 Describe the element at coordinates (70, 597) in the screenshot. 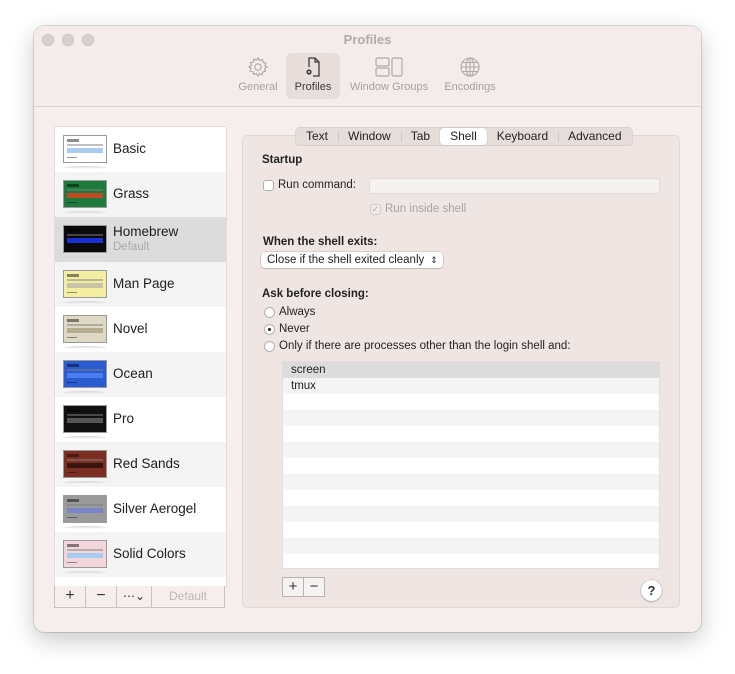

I see `add-profile-button: +` at that location.